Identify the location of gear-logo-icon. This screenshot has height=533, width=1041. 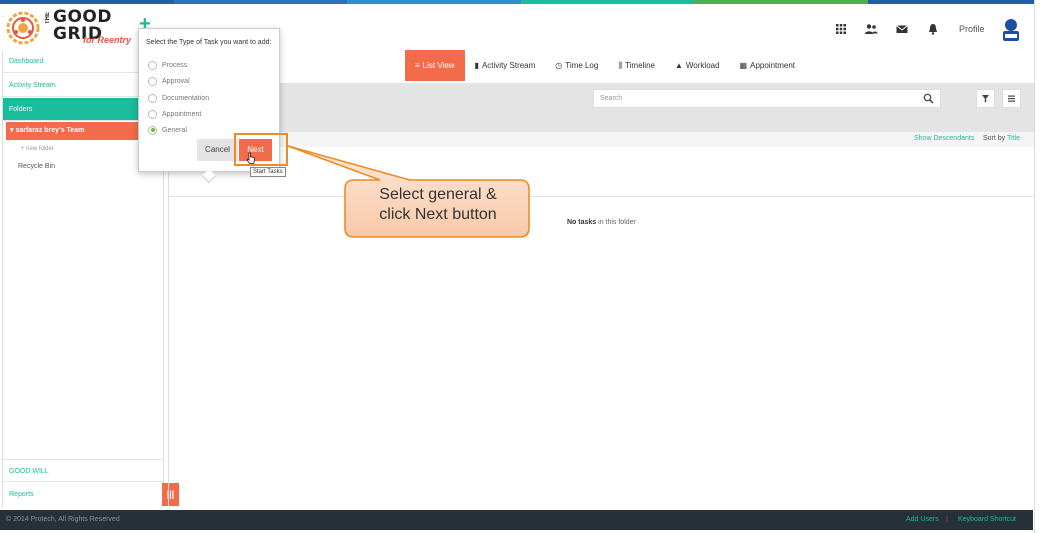
(23, 28).